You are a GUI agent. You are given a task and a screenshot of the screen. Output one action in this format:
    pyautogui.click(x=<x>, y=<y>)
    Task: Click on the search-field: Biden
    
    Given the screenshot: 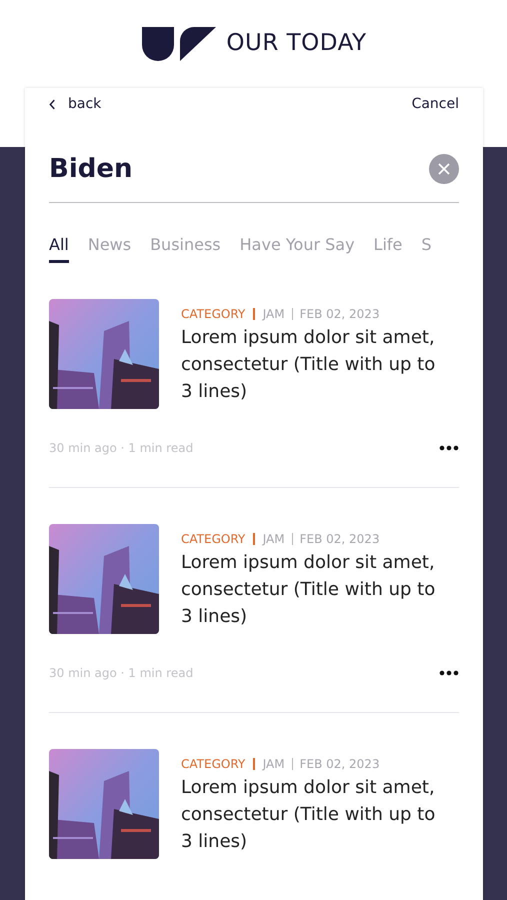 What is the action you would take?
    pyautogui.click(x=239, y=169)
    